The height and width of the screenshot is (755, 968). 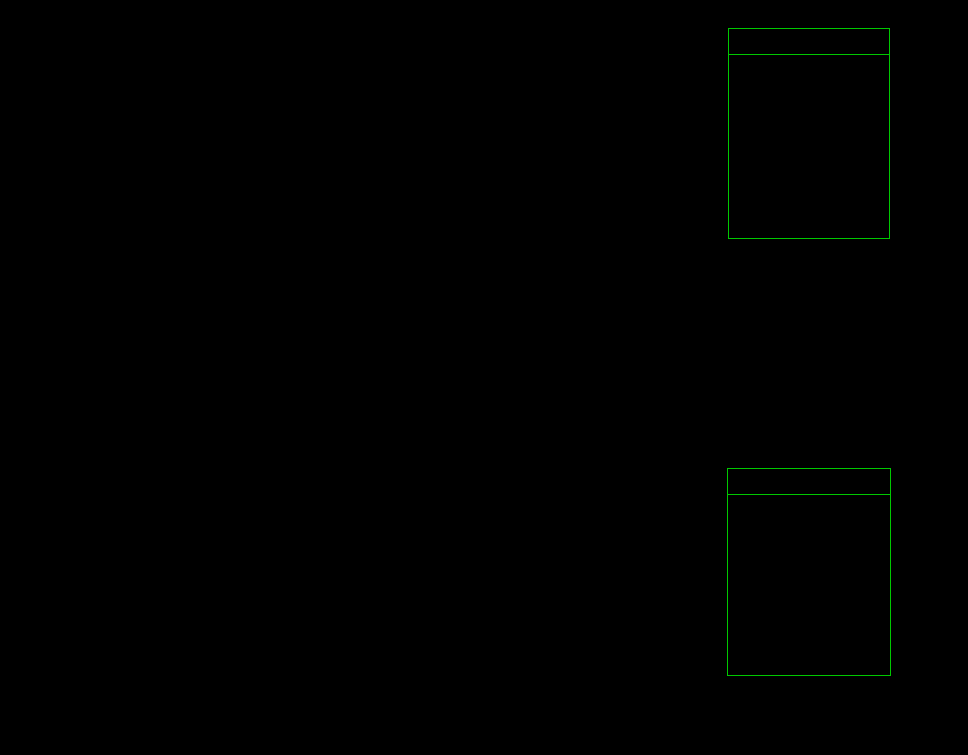 What do you see at coordinates (766, 440) in the screenshot?
I see `thumbnail-caption-evidence` at bounding box center [766, 440].